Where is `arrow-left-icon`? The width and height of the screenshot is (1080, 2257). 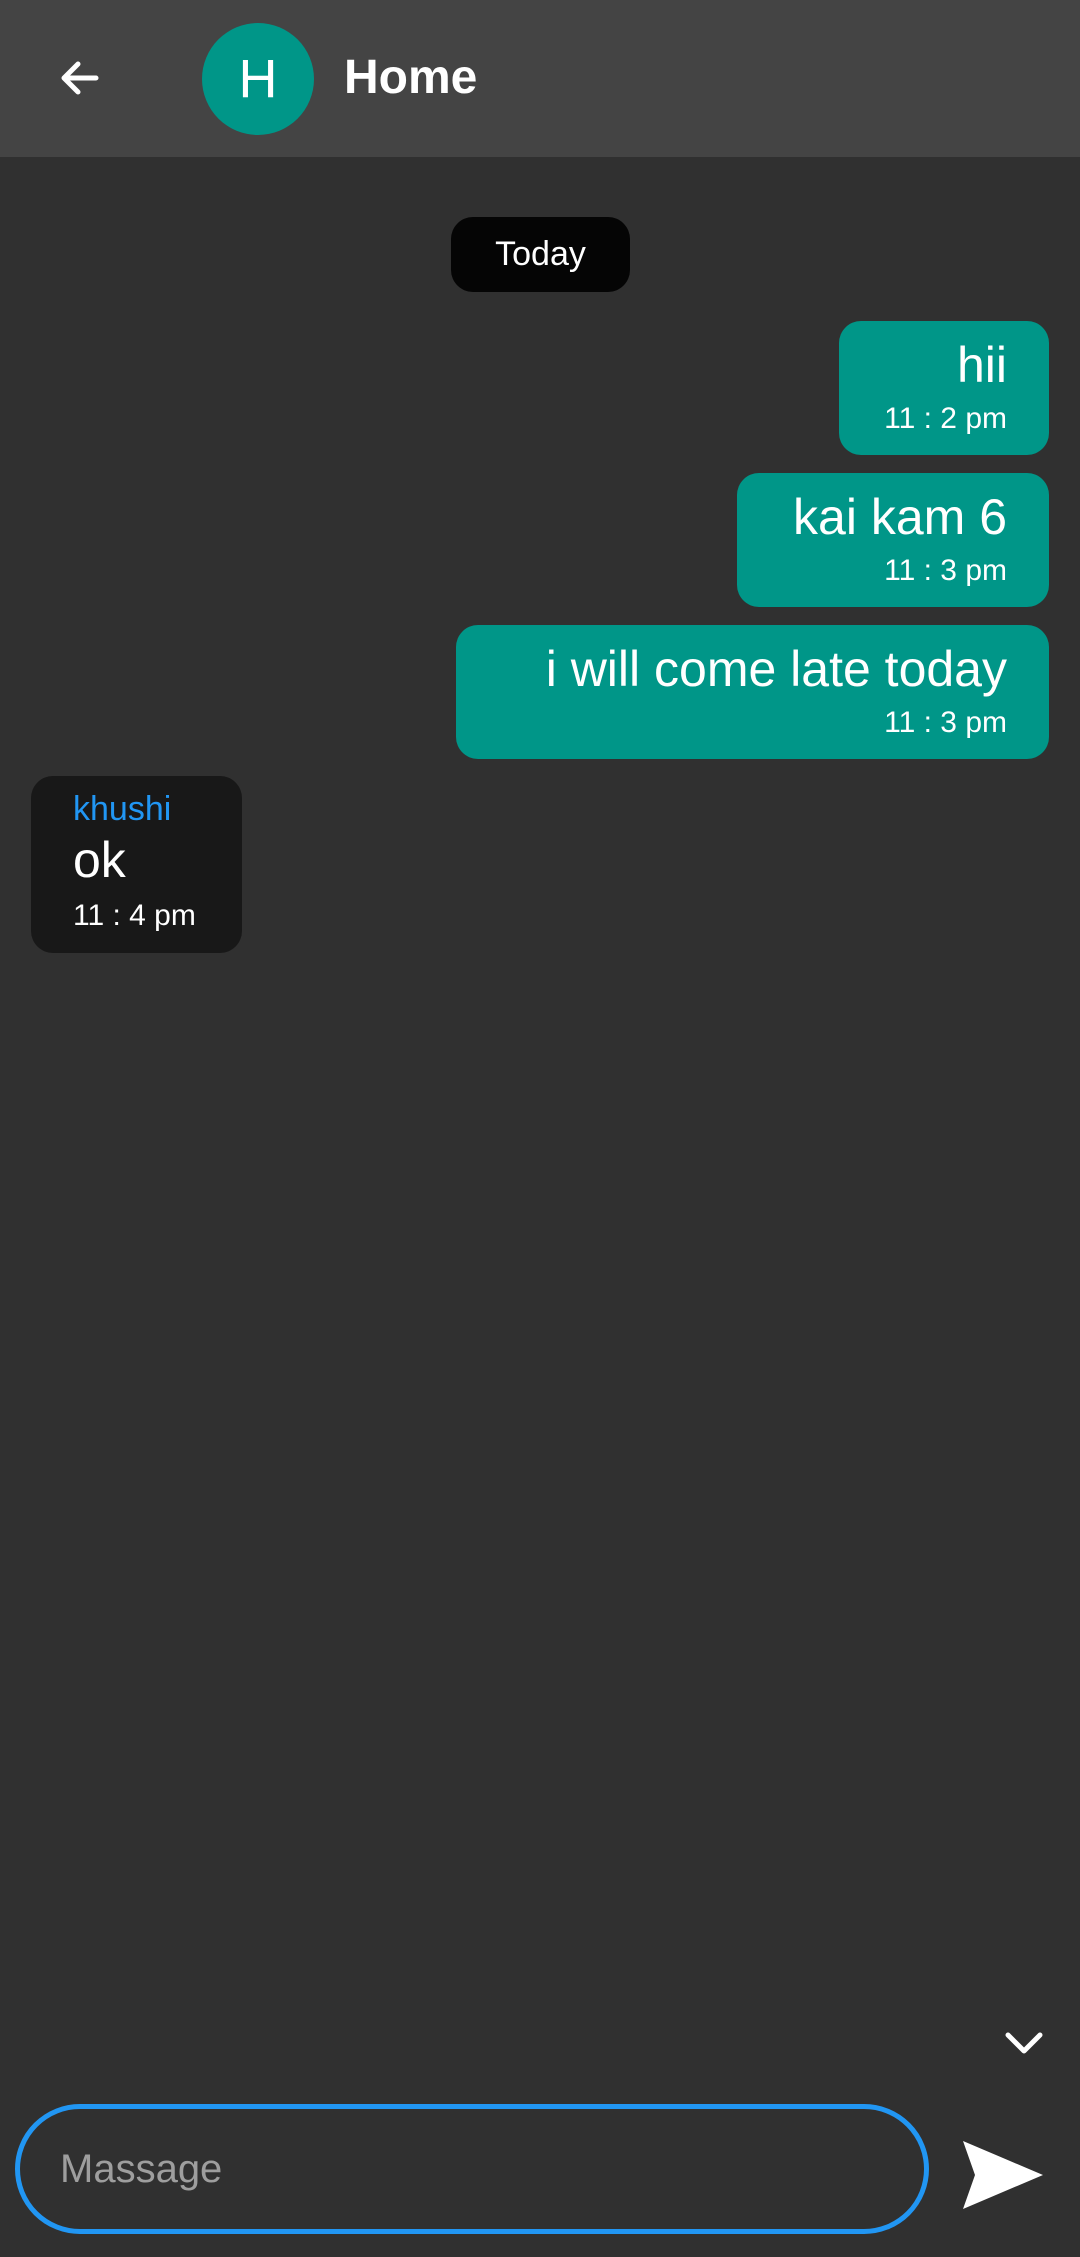 arrow-left-icon is located at coordinates (80, 78).